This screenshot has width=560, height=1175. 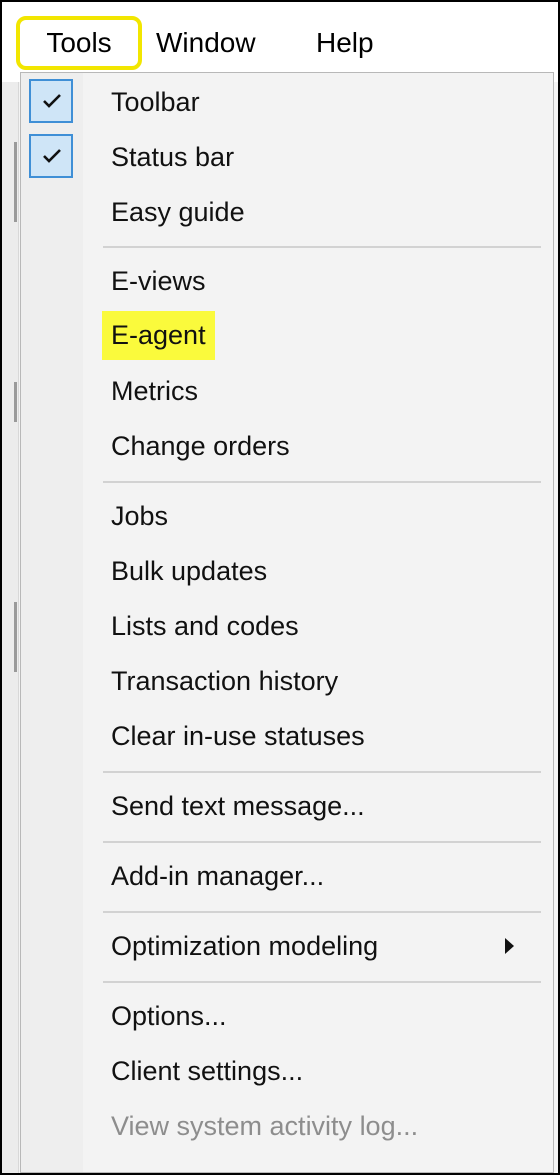 I want to click on menu-help: Help, so click(x=345, y=43).